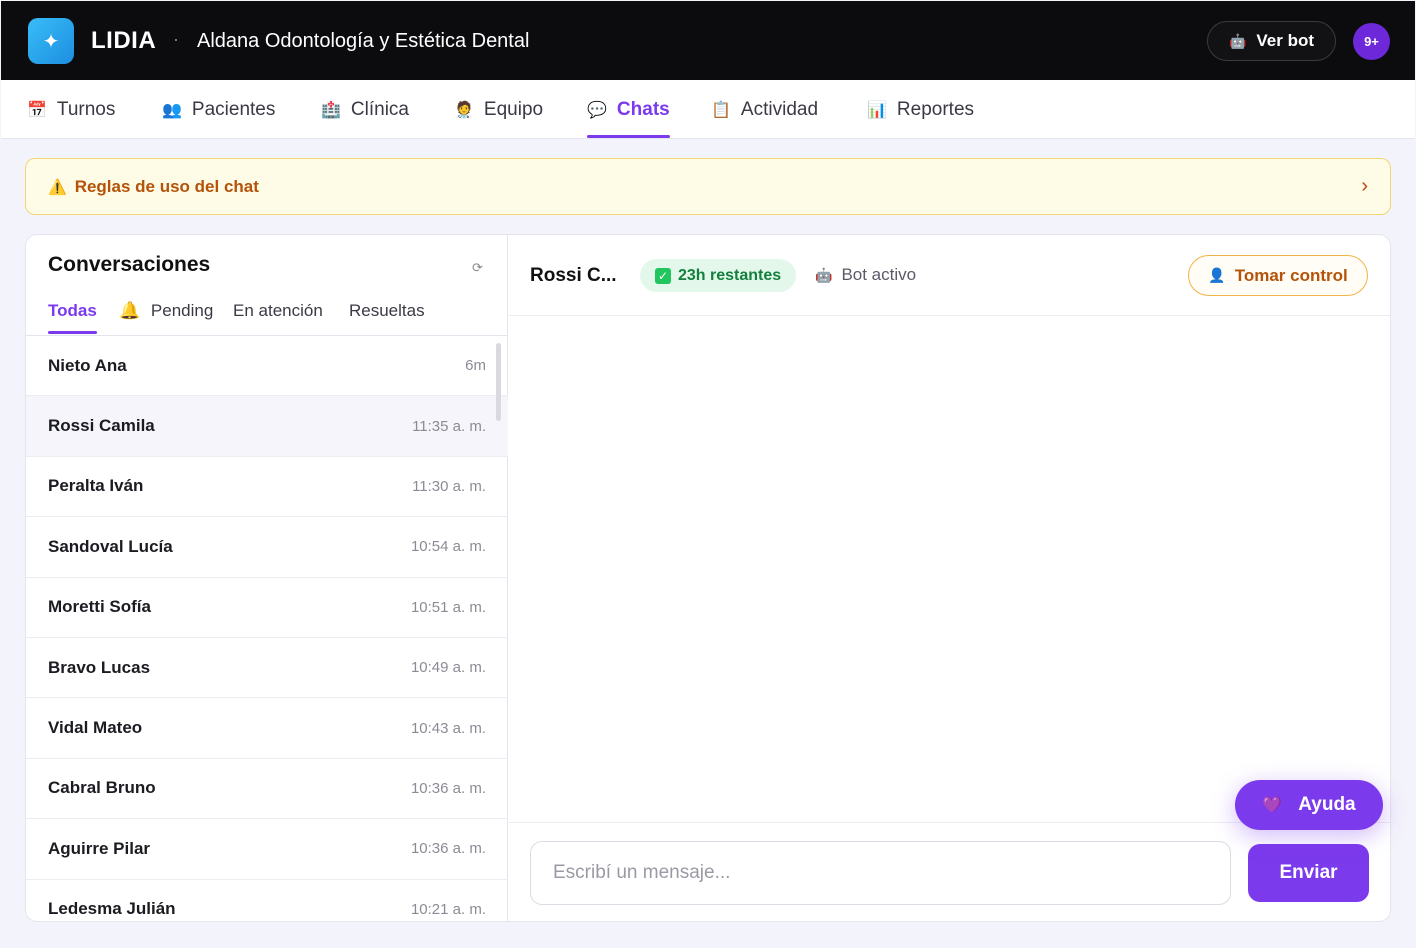 Image resolution: width=1416 pixels, height=948 pixels. Describe the element at coordinates (643, 109) in the screenshot. I see `nav-tab-label: Chats` at that location.